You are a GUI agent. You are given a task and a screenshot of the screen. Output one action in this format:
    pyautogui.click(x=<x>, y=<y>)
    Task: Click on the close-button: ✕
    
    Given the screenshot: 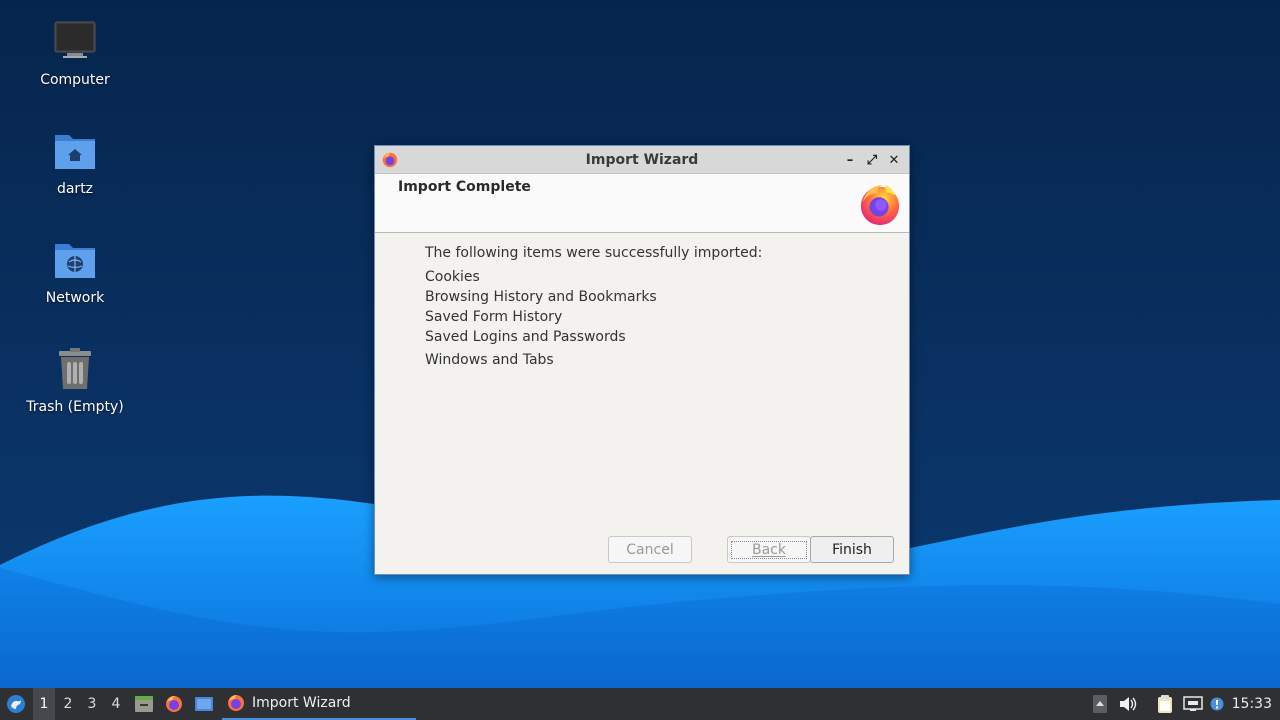 What is the action you would take?
    pyautogui.click(x=894, y=160)
    